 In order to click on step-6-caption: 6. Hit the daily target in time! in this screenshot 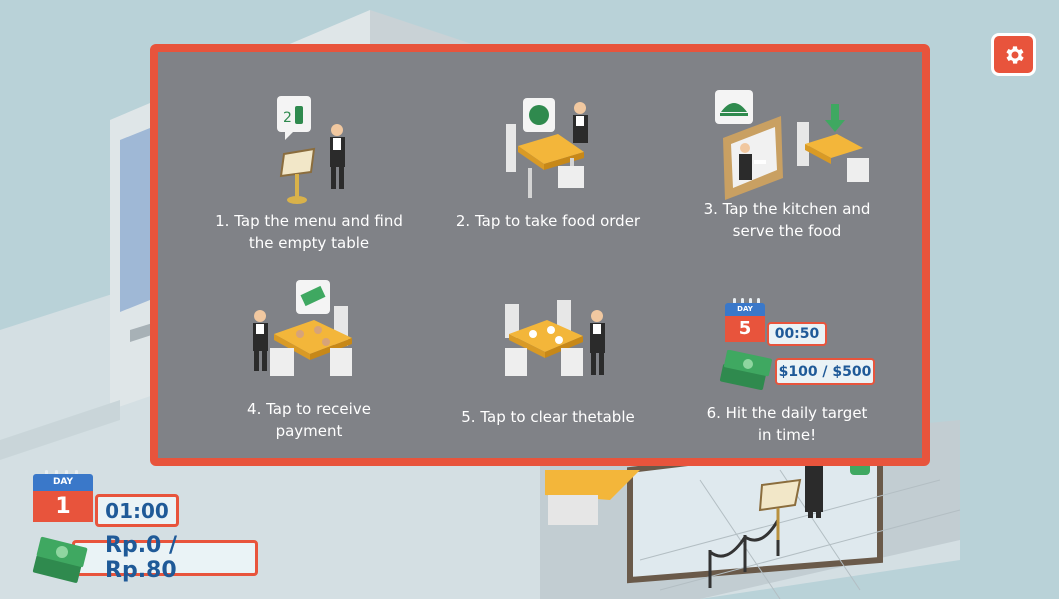, I will do `click(787, 424)`.